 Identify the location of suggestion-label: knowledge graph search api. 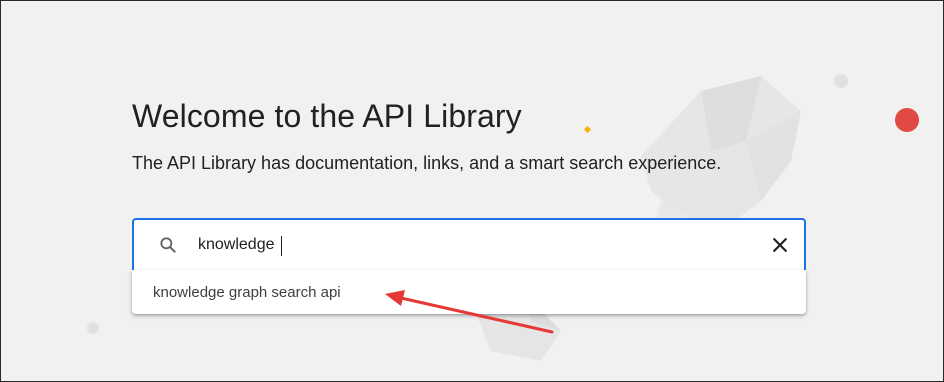
(247, 292).